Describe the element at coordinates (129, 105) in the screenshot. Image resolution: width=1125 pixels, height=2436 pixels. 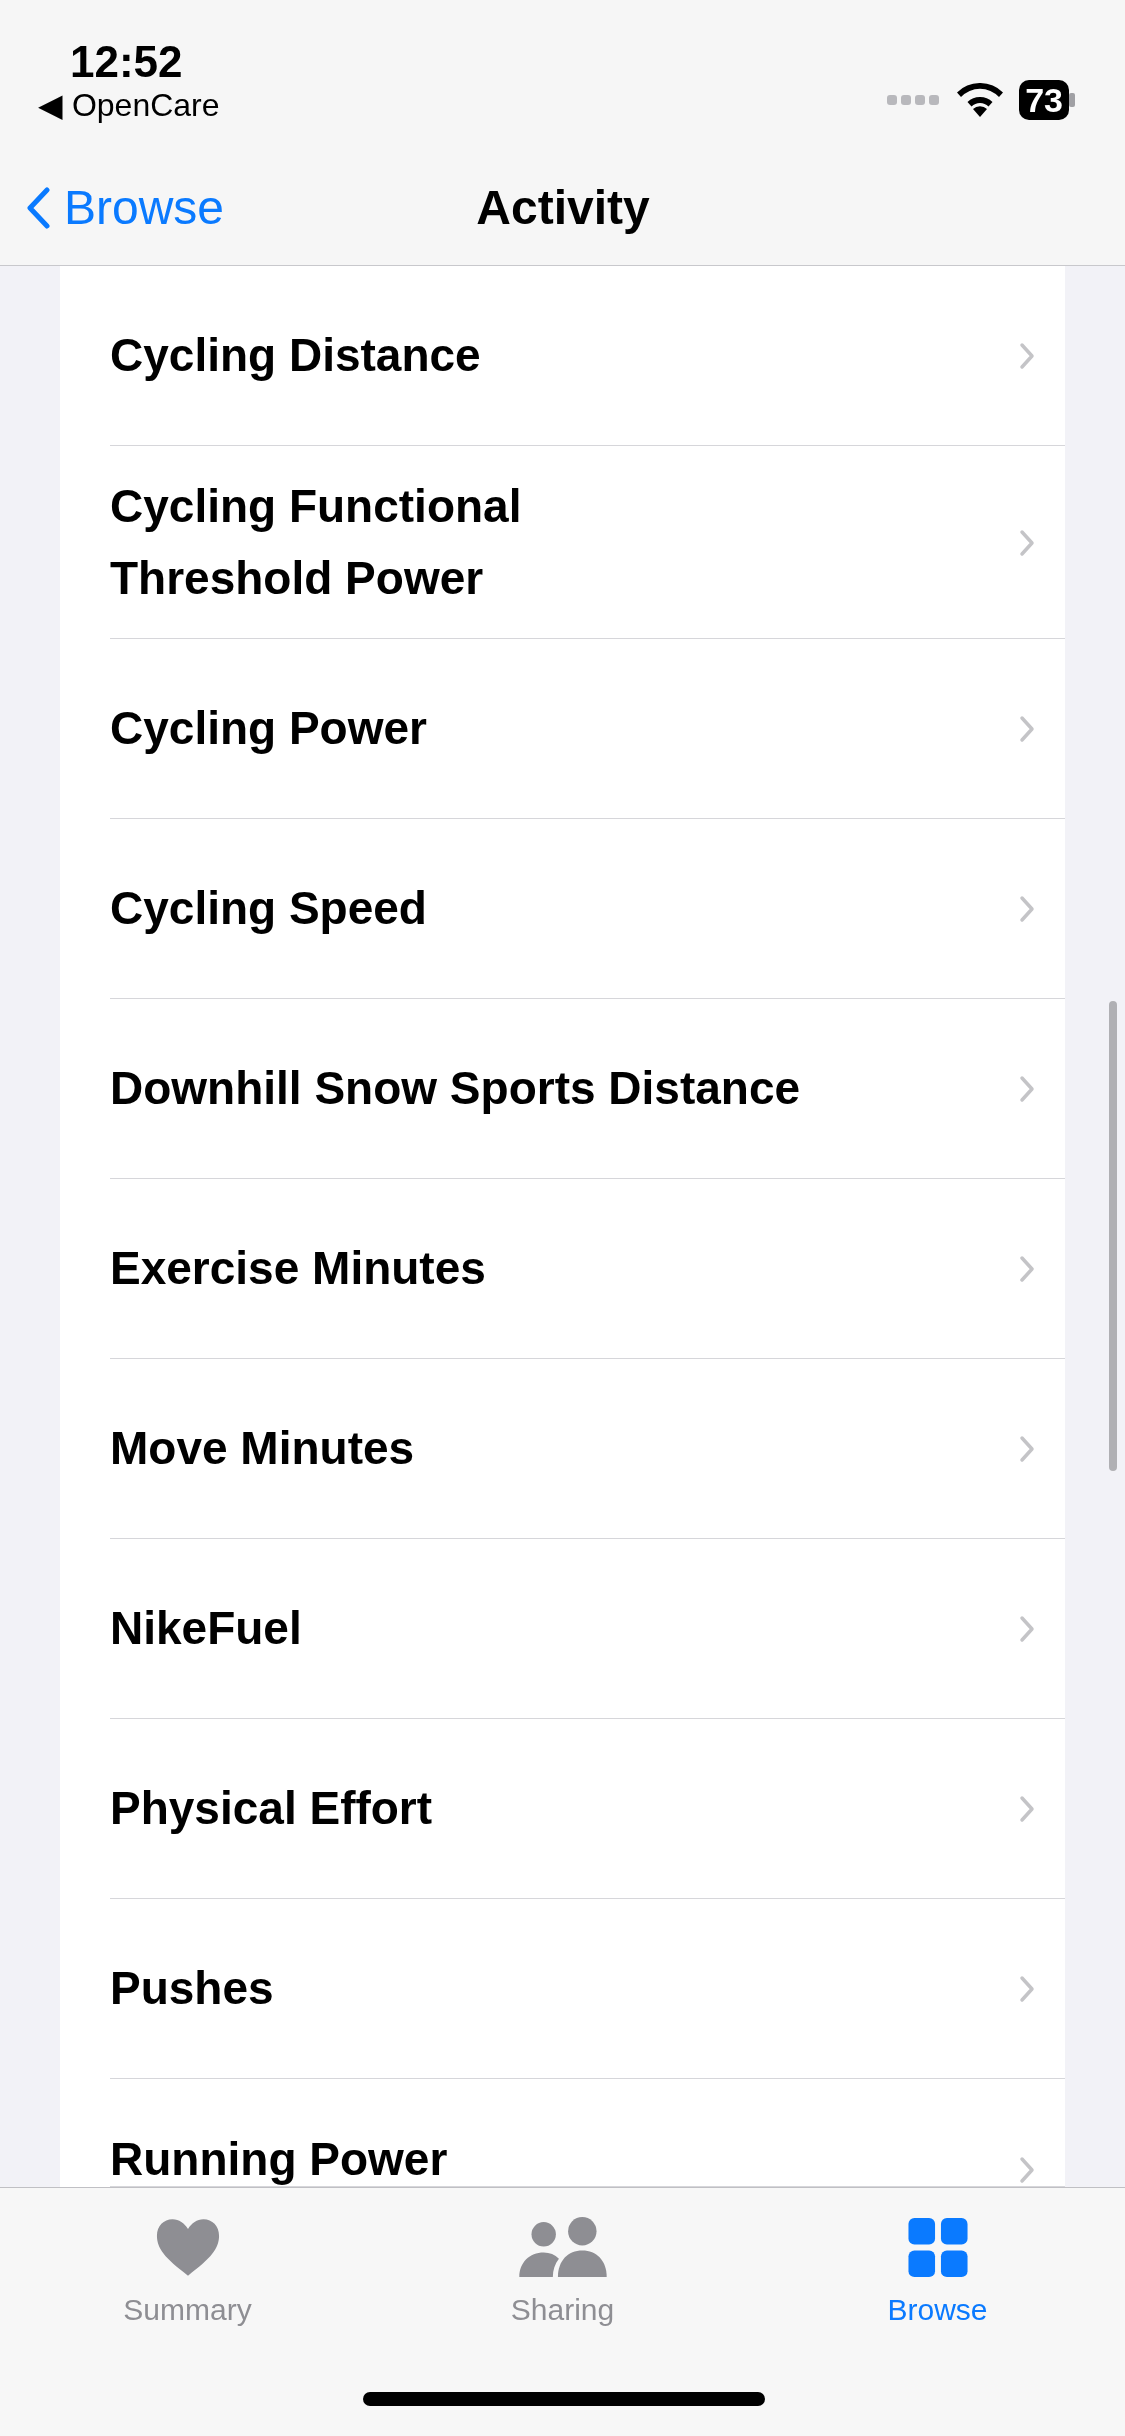
I see `back-to-app-link: ◀ OpenCare` at that location.